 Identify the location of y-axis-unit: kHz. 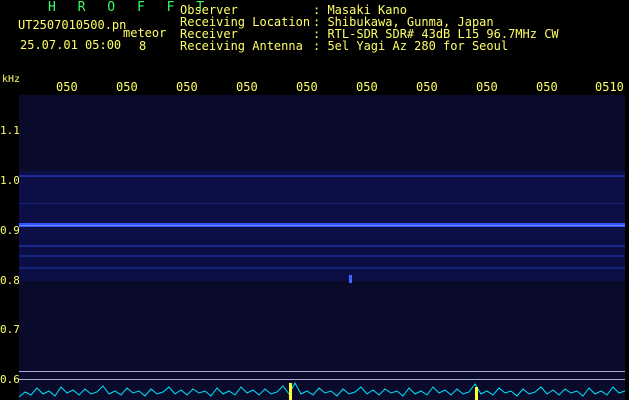
(11, 79).